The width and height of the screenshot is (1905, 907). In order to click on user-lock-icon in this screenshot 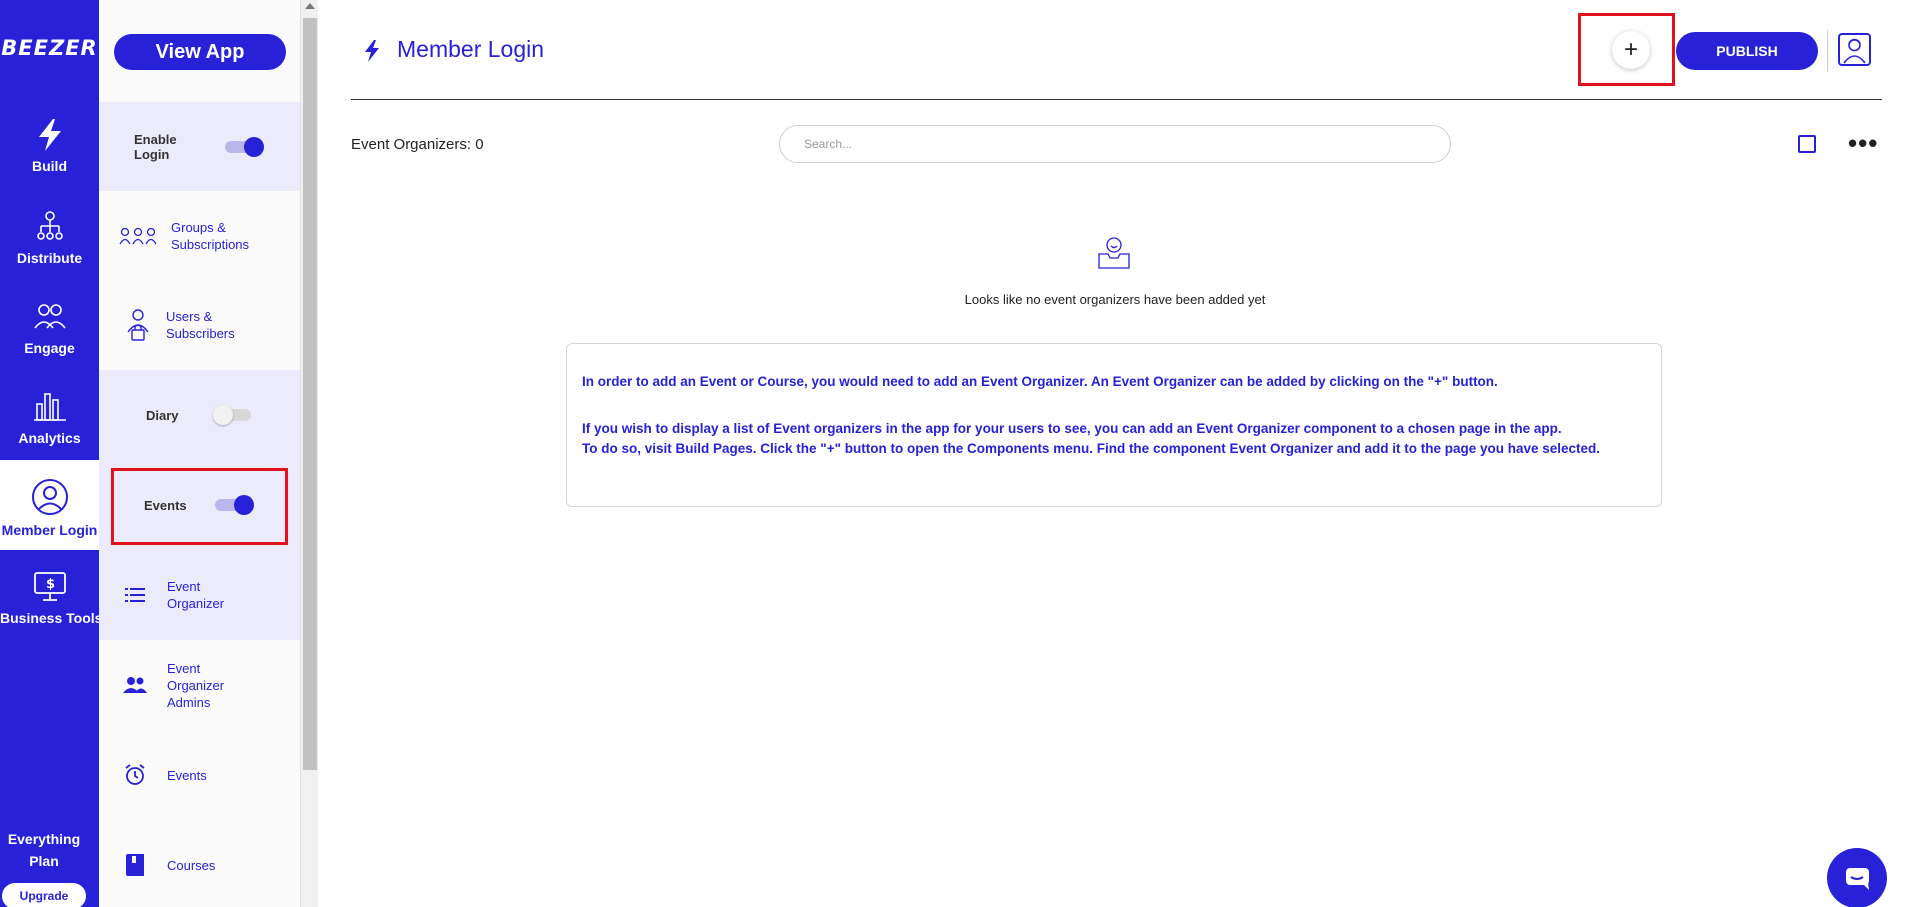, I will do `click(138, 325)`.